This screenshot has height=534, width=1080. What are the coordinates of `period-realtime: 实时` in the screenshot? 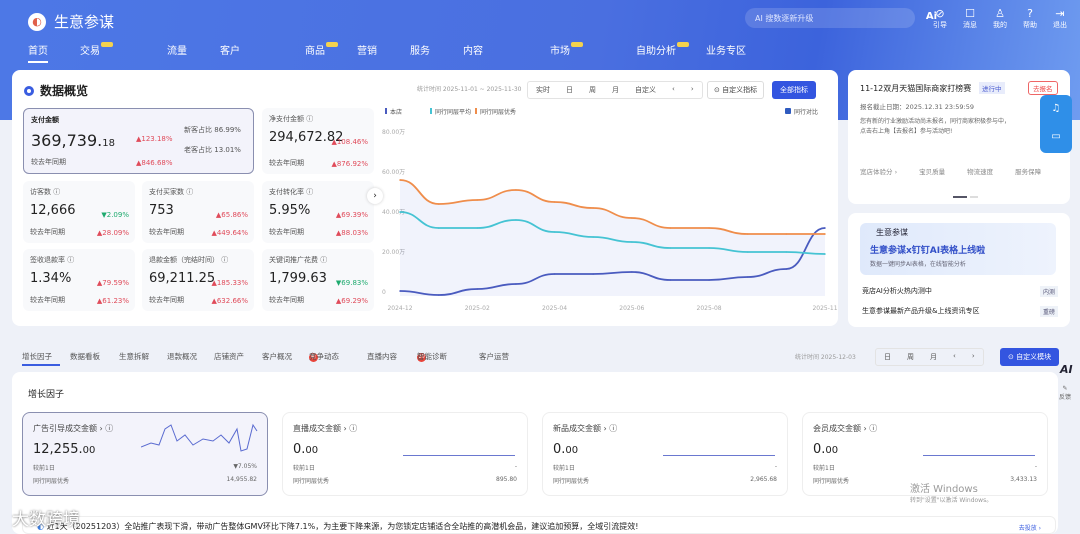 It's located at (543, 90).